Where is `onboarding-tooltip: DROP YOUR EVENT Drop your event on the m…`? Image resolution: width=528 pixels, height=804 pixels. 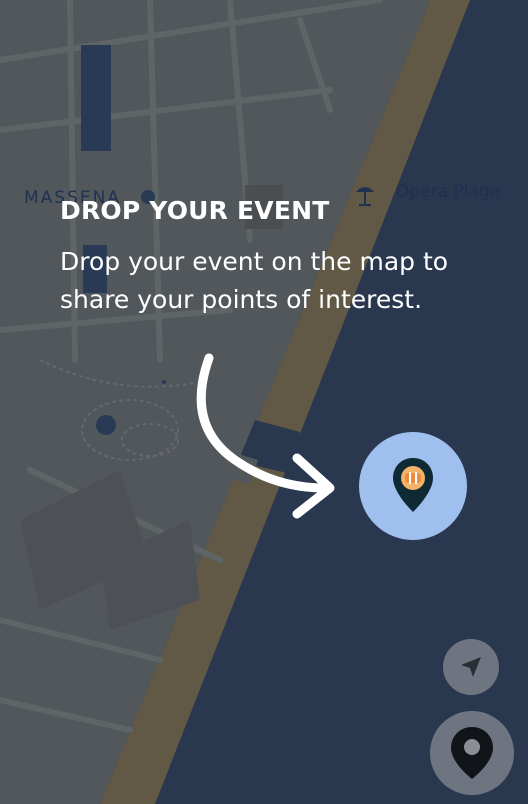
onboarding-tooltip: DROP YOUR EVENT Drop your event on the m… is located at coordinates (280, 257).